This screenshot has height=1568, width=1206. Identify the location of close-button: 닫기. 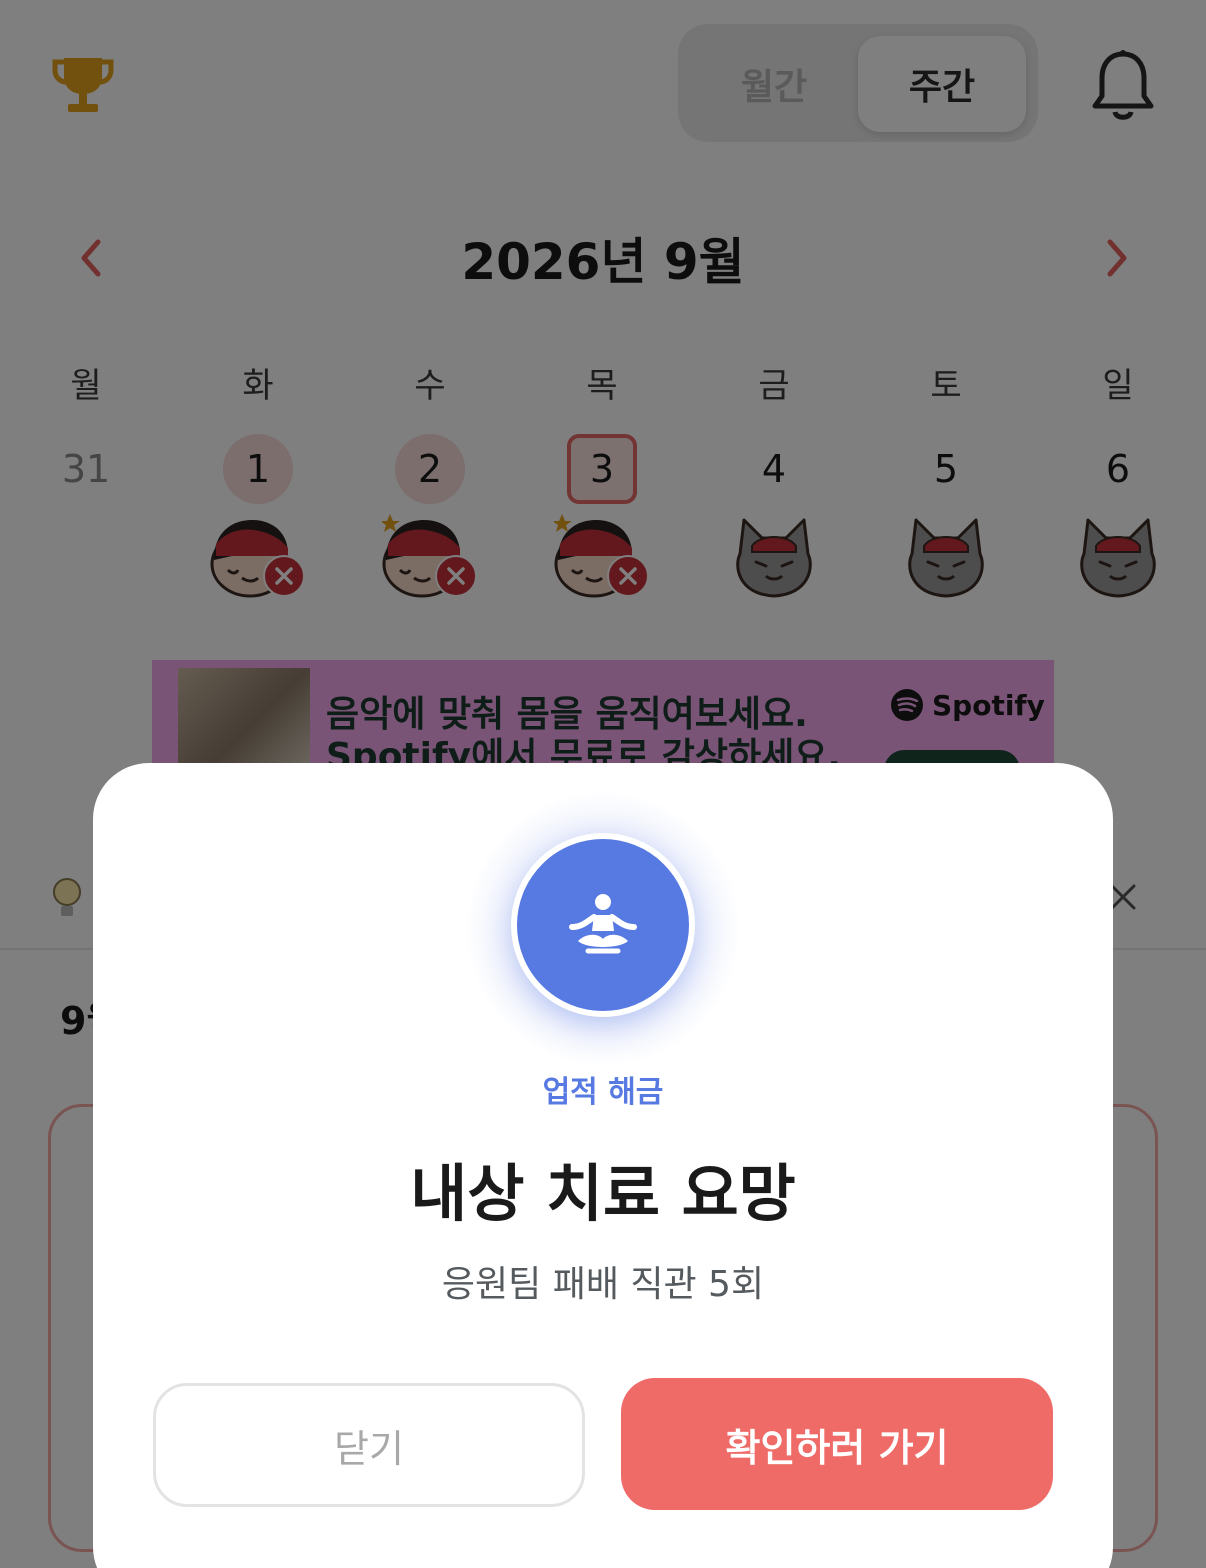
(369, 1445).